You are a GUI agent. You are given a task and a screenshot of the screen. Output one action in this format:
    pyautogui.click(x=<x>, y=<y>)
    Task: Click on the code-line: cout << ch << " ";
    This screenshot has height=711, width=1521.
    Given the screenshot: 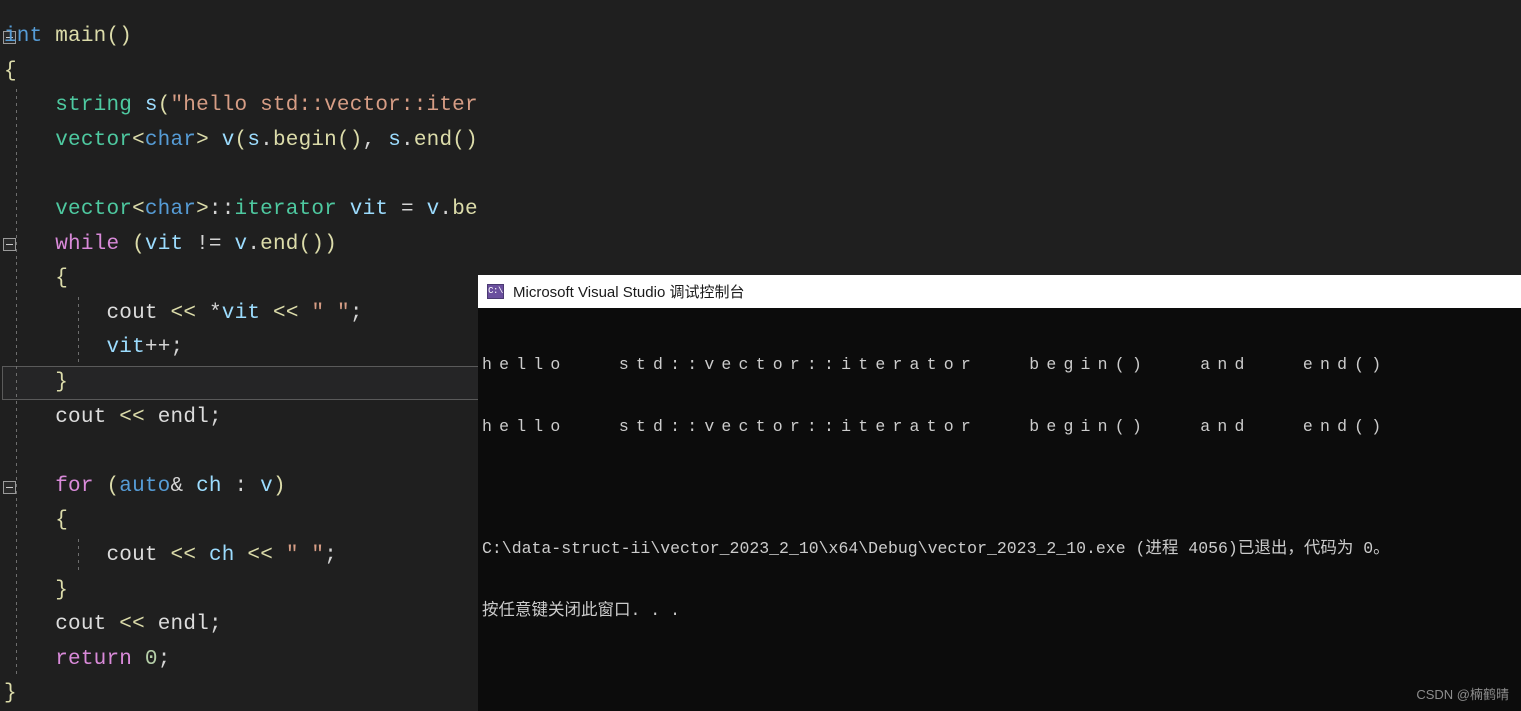 What is the action you would take?
    pyautogui.click(x=239, y=556)
    